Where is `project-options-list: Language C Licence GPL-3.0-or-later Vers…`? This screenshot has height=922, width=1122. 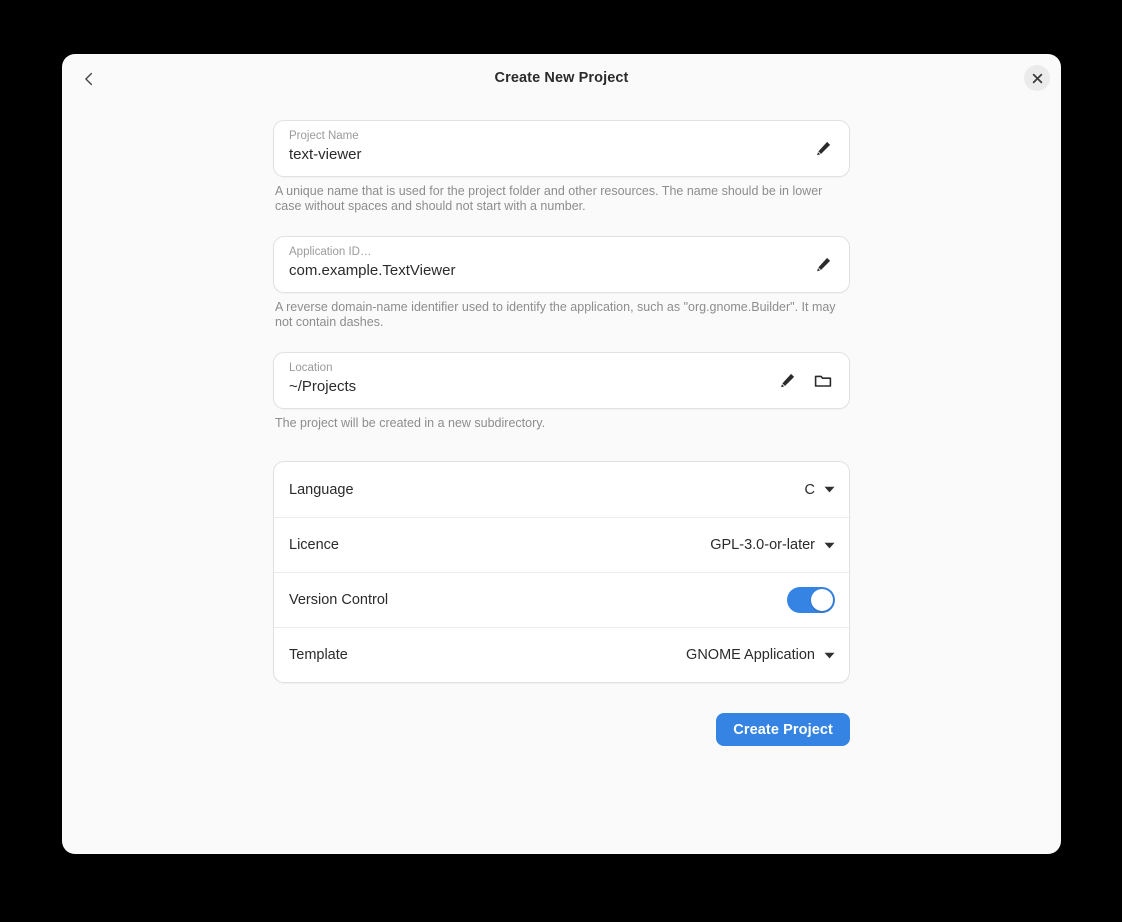
project-options-list: Language C Licence GPL-3.0-or-later Vers… is located at coordinates (561, 572).